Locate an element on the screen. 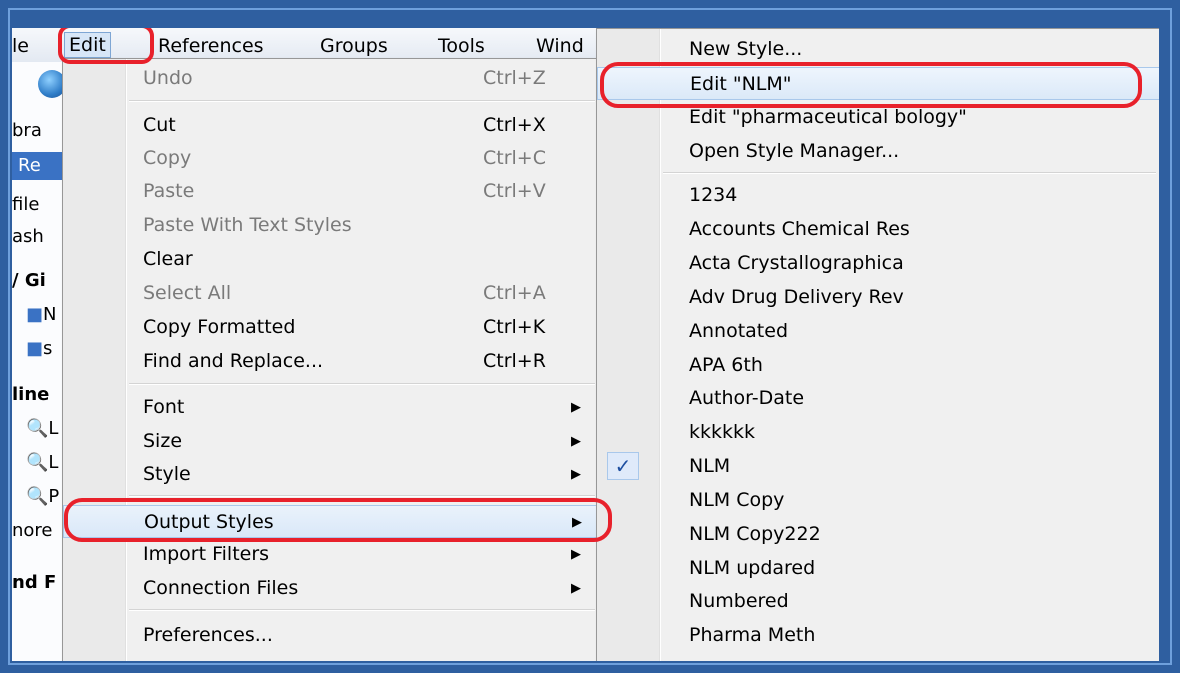 The image size is (1180, 673). sidebar-group-header: line is located at coordinates (31, 394).